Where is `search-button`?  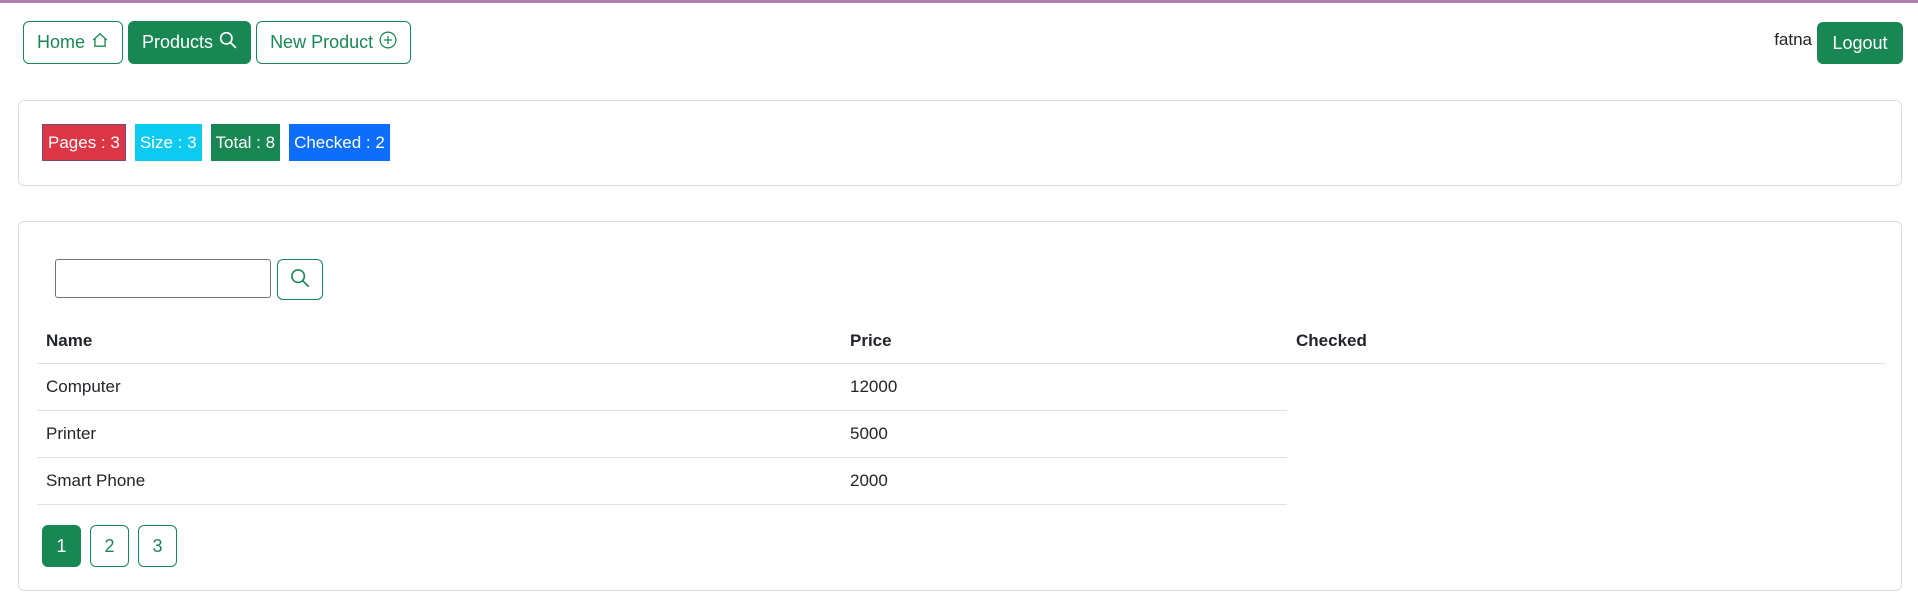 search-button is located at coordinates (300, 279).